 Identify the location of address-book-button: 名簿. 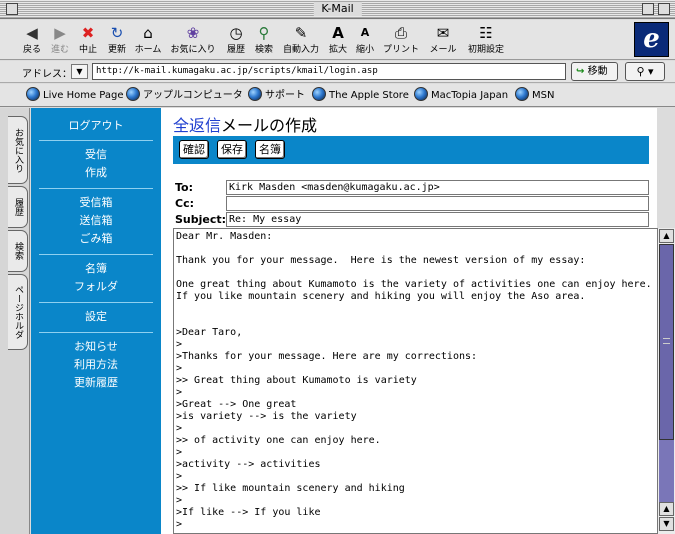
(270, 149).